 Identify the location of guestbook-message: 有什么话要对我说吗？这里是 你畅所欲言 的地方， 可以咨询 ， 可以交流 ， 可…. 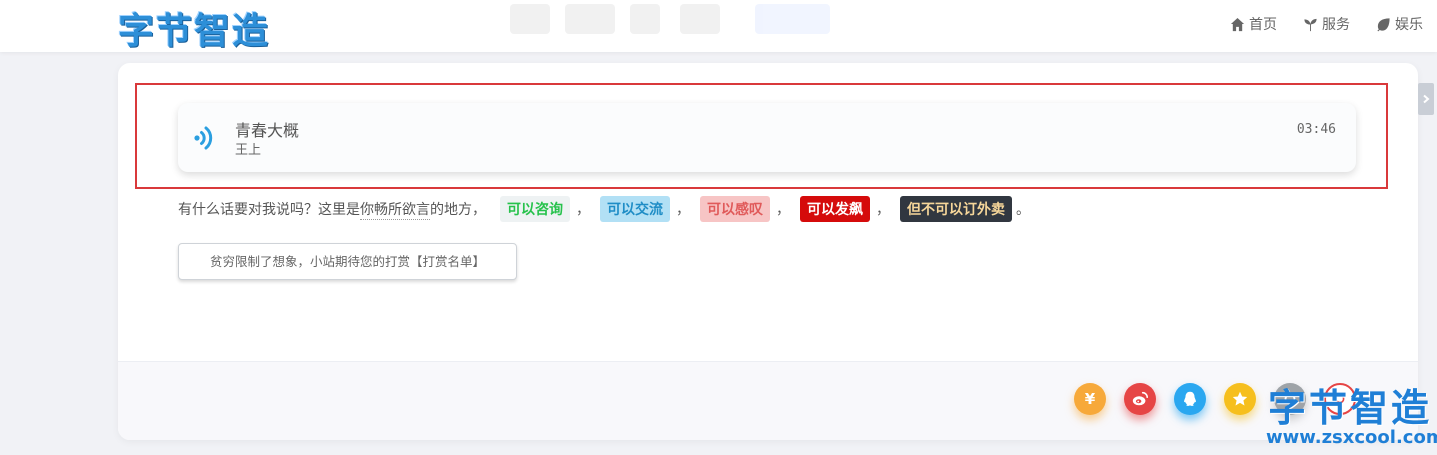
(604, 209).